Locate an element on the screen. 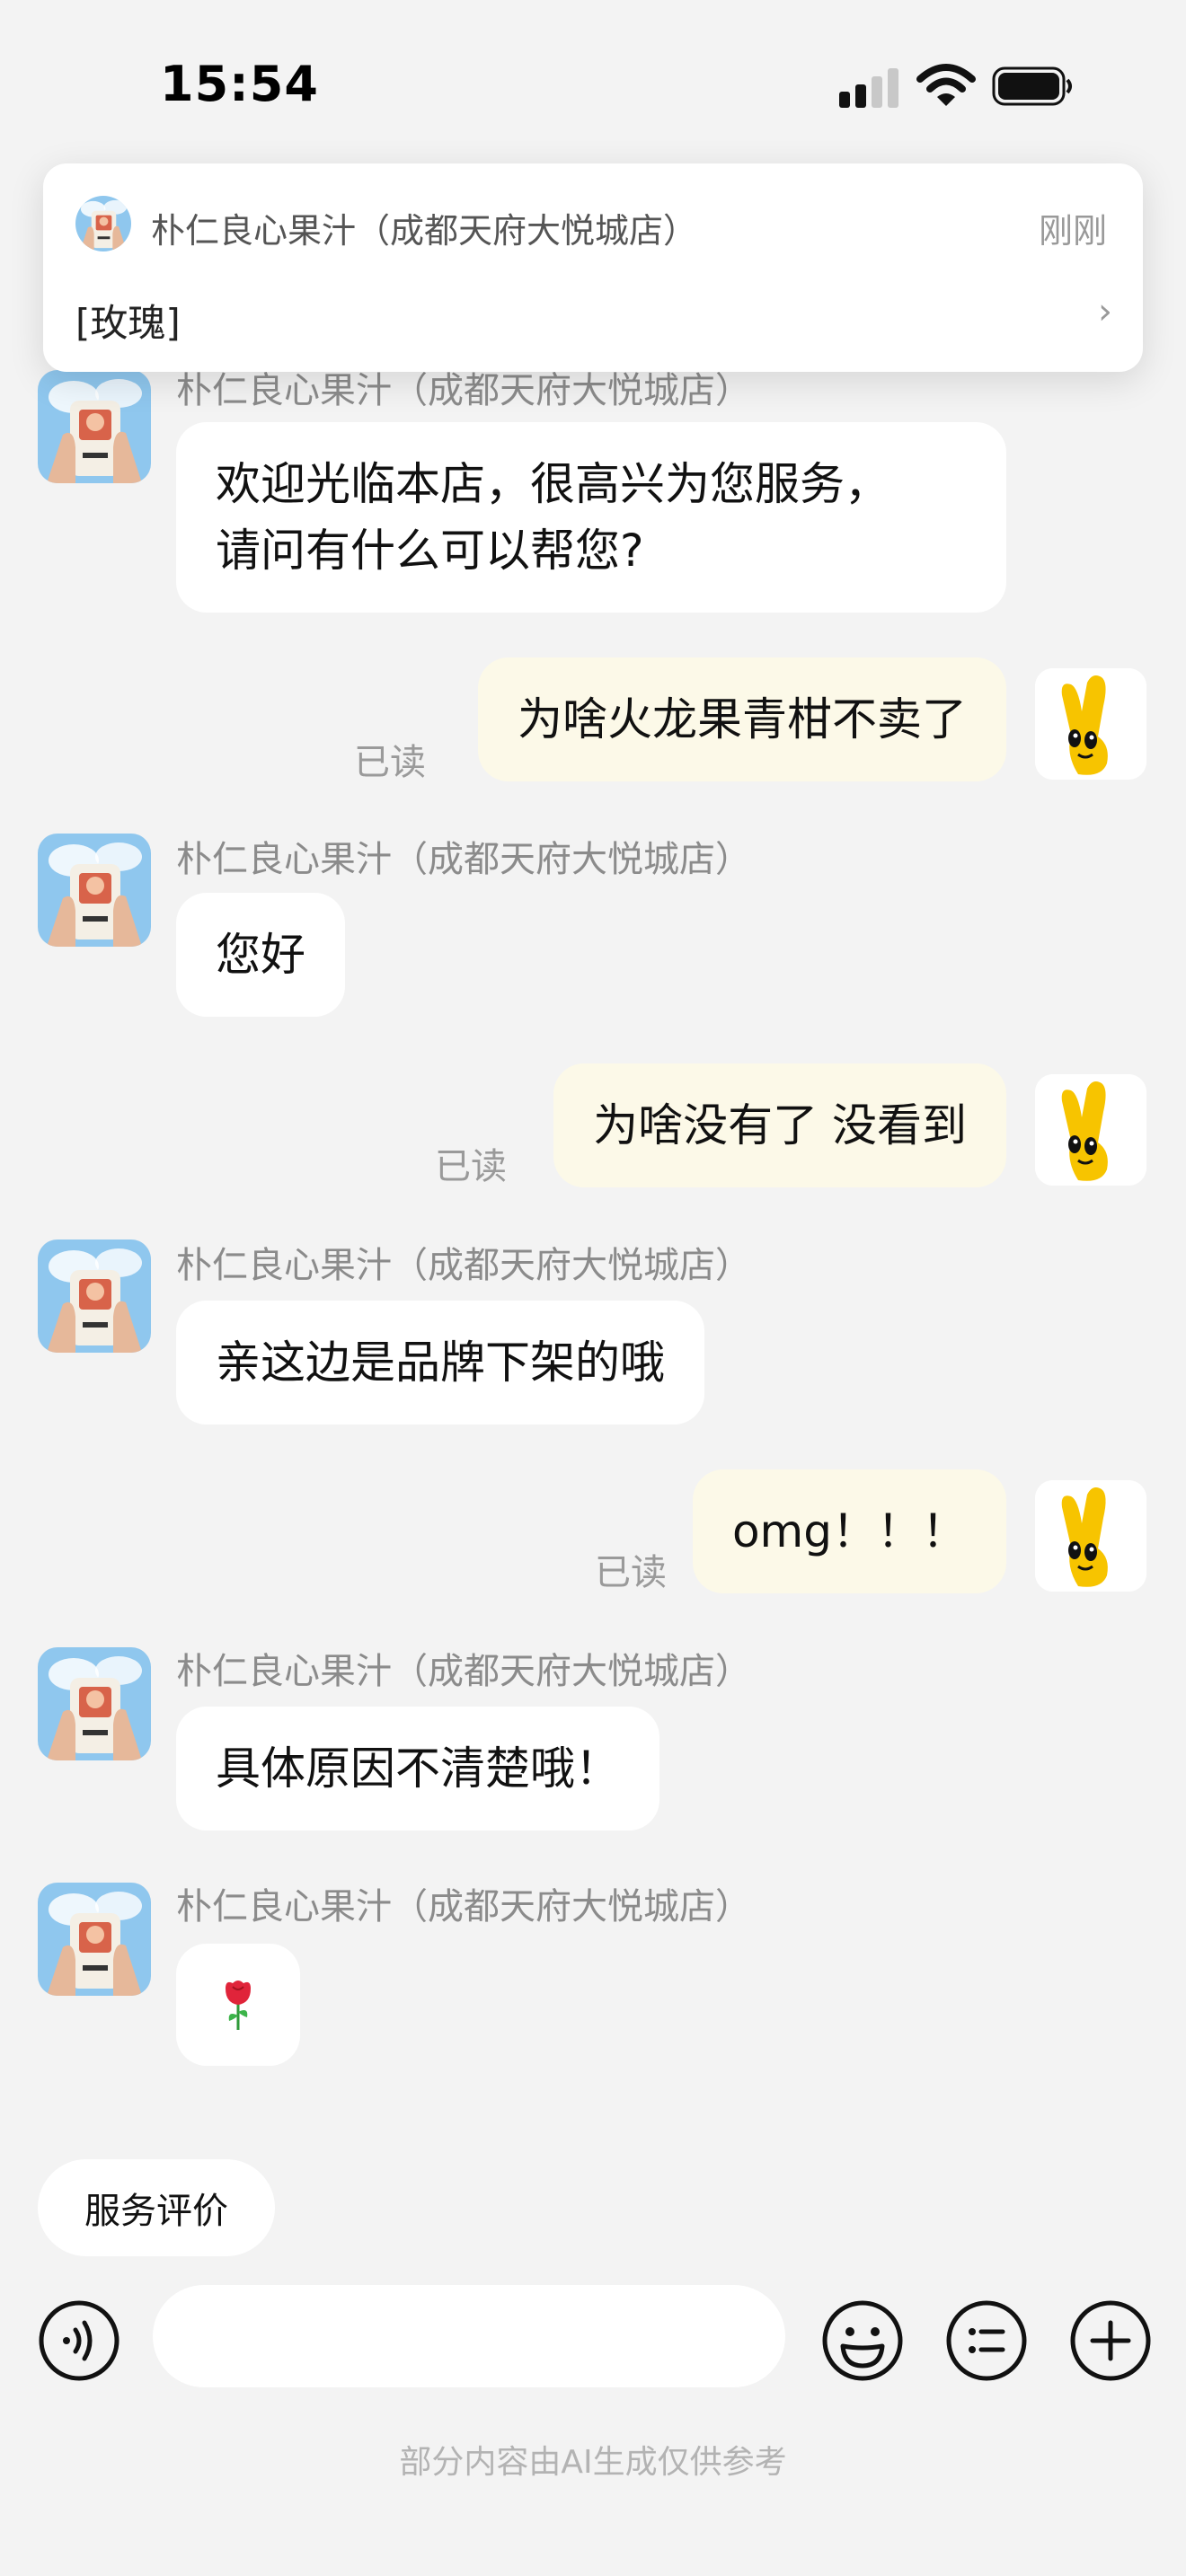  list-menu-icon is located at coordinates (986, 2340).